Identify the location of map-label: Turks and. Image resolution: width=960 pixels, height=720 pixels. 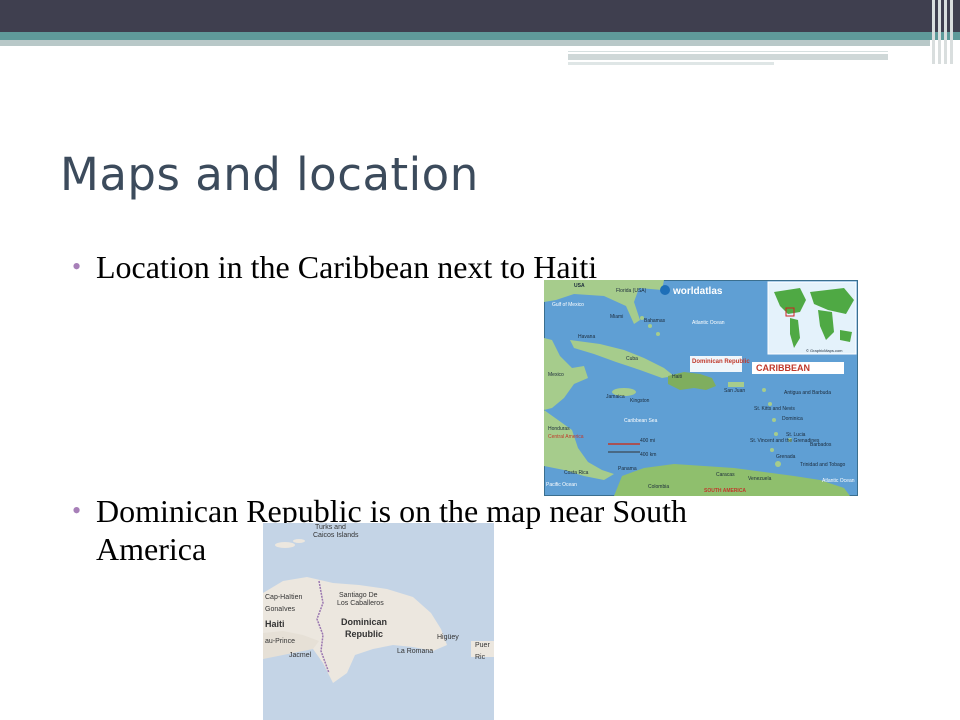
(330, 527).